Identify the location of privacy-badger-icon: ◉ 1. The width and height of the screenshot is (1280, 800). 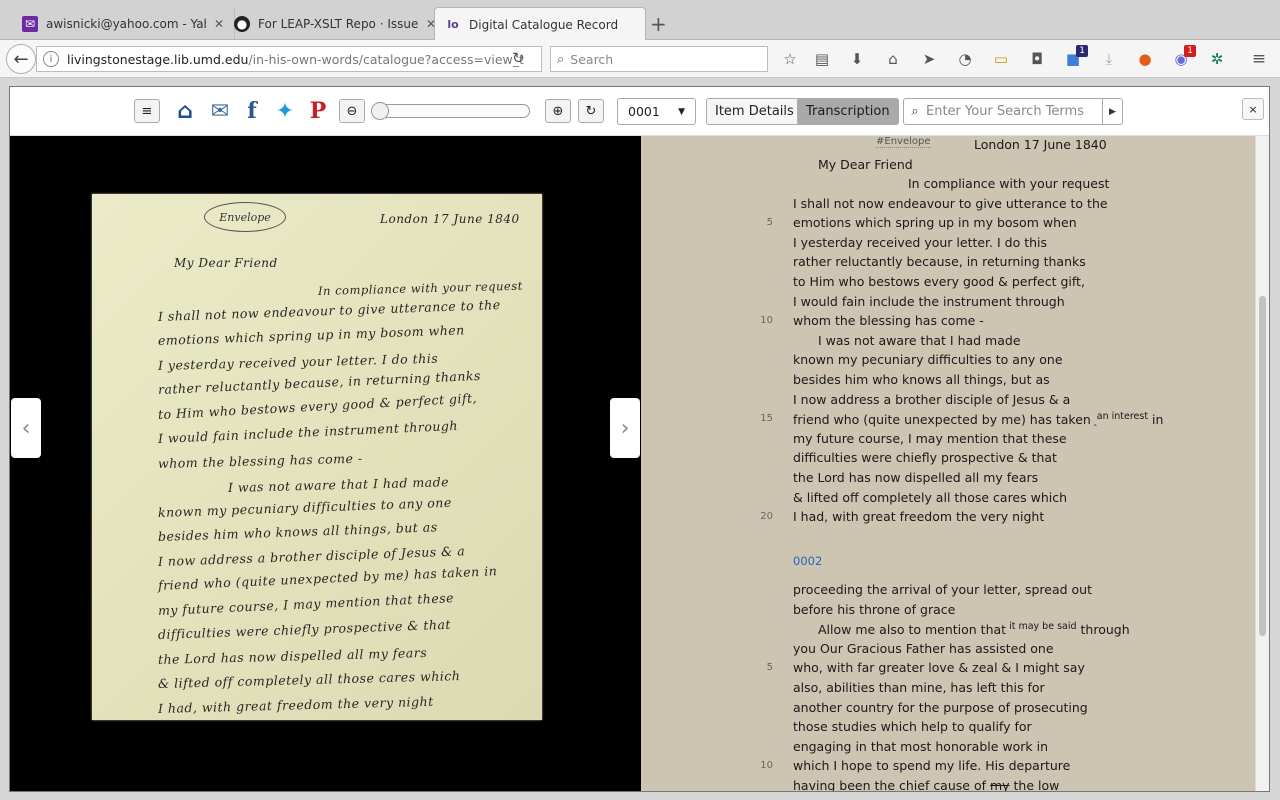
(1183, 57).